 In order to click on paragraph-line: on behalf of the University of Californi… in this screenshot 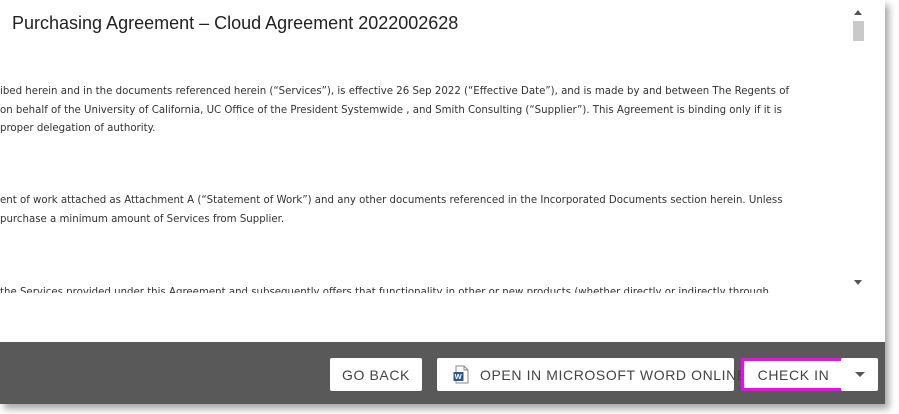, I will do `click(391, 110)`.